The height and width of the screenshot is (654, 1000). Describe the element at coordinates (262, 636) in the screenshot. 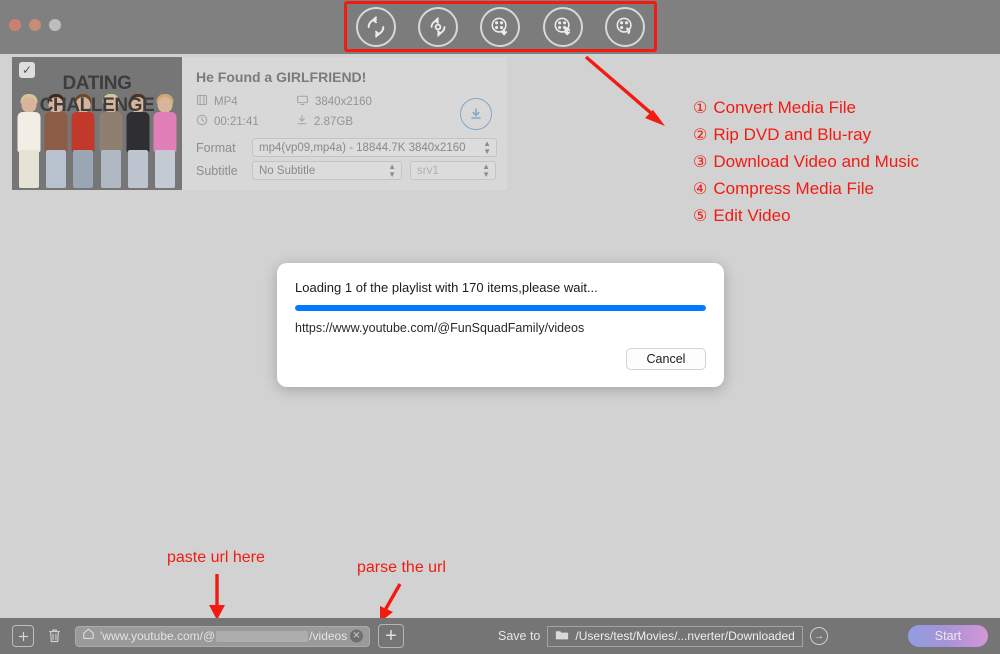

I see `url-redacted-region` at that location.